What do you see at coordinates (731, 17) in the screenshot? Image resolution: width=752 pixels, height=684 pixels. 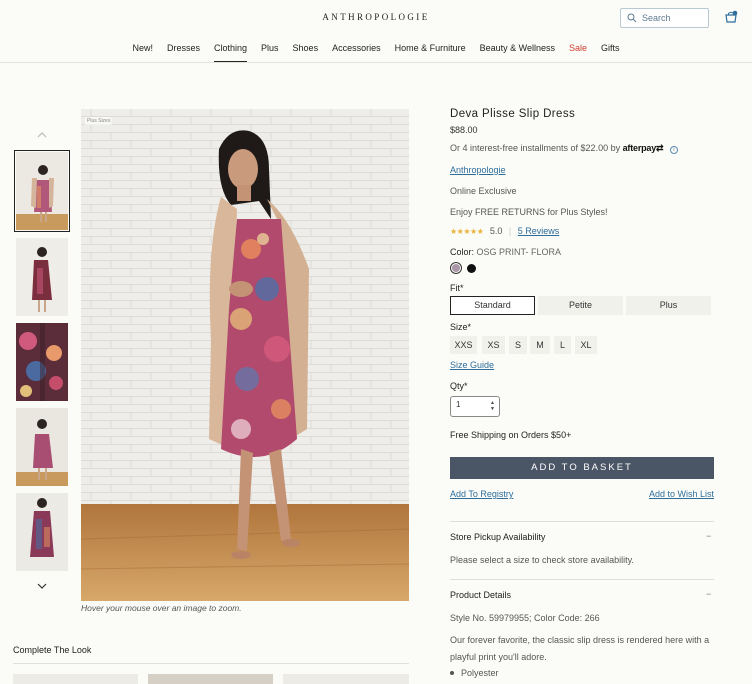 I see `basket-icon` at bounding box center [731, 17].